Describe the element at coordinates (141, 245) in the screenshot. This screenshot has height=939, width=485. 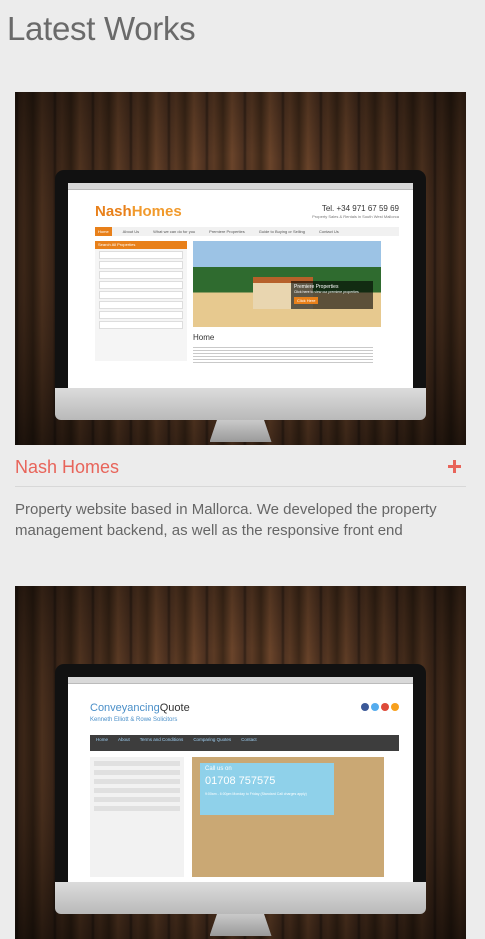
I see `site-search-heading: Search All Properties` at that location.